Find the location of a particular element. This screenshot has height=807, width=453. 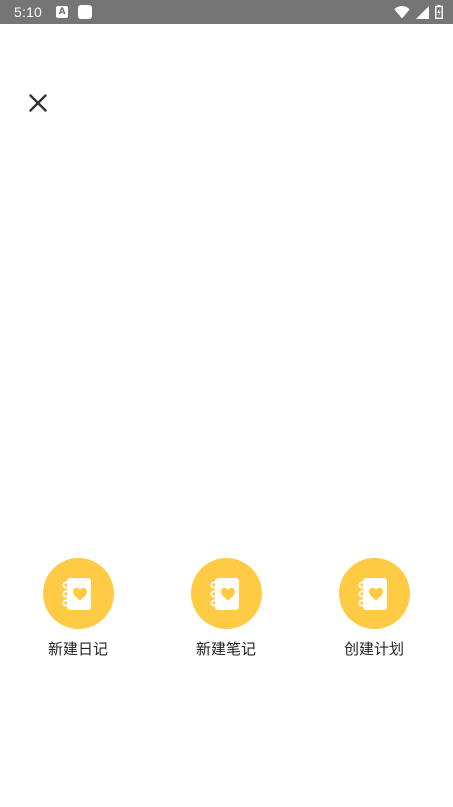

battery-icon is located at coordinates (439, 12).